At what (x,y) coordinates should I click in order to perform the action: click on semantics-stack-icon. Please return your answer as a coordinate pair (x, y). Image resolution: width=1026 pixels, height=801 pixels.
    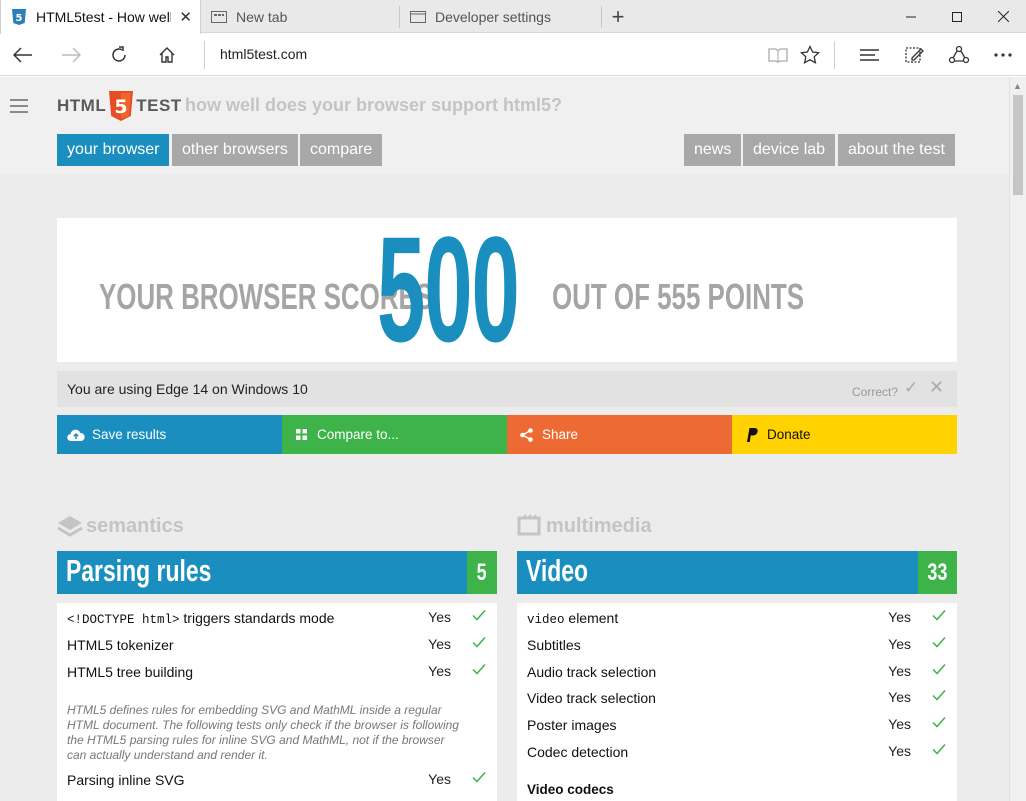
    Looking at the image, I should click on (70, 526).